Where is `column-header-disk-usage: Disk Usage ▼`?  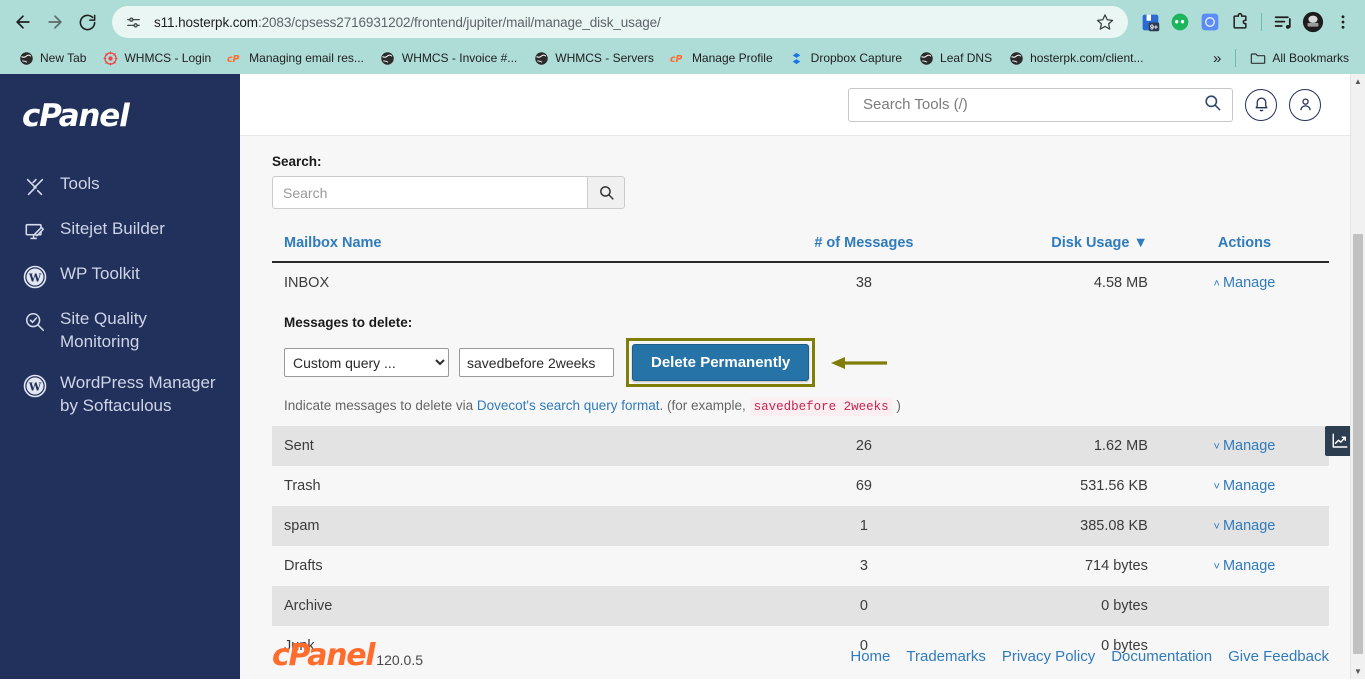 column-header-disk-usage: Disk Usage ▼ is located at coordinates (1064, 249).